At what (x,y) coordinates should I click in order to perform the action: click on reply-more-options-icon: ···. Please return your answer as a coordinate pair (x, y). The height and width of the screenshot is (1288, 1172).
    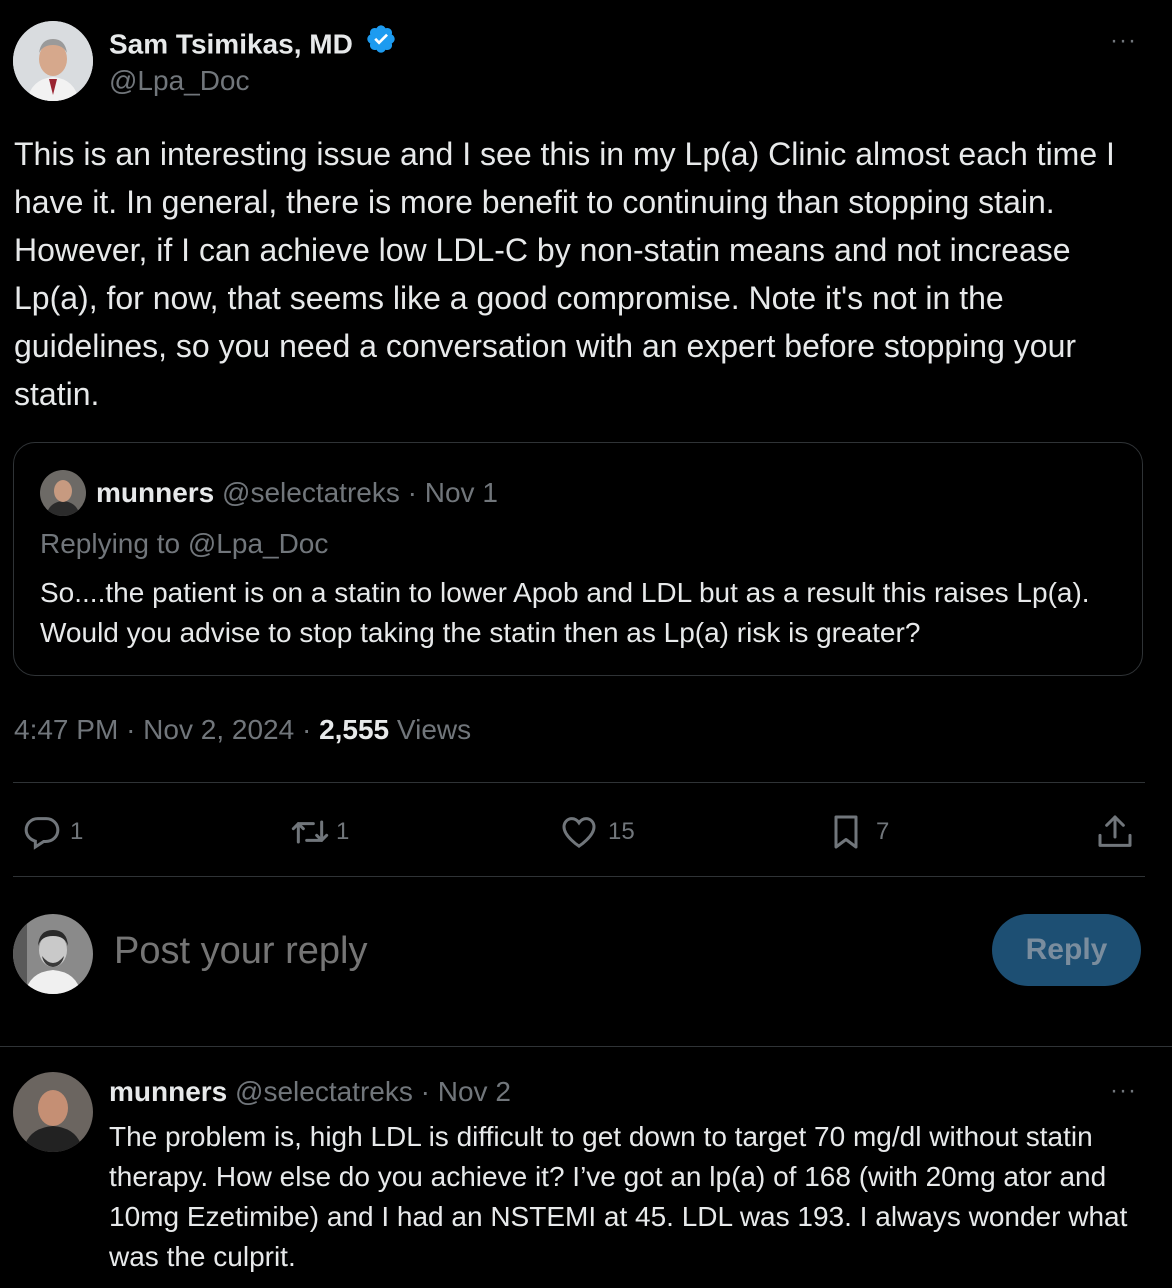
    Looking at the image, I should click on (1123, 1091).